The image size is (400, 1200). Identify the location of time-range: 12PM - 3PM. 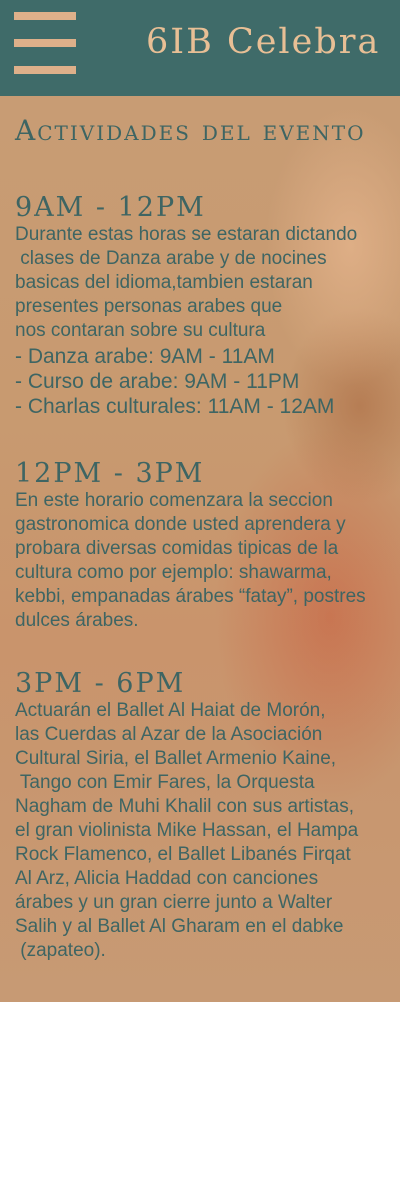
(110, 473).